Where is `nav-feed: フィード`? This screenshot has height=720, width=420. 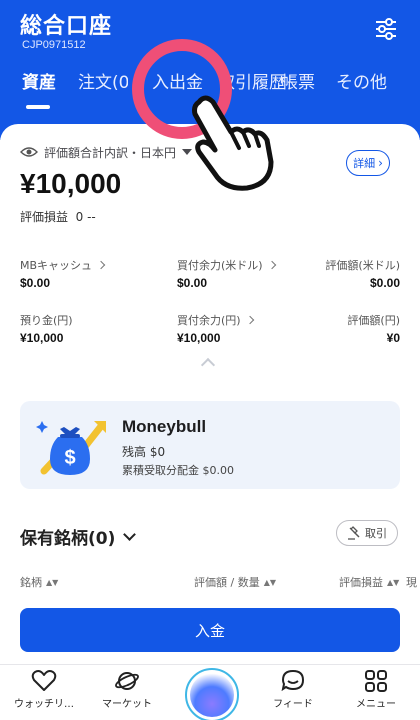
nav-feed: フィード is located at coordinates (293, 689).